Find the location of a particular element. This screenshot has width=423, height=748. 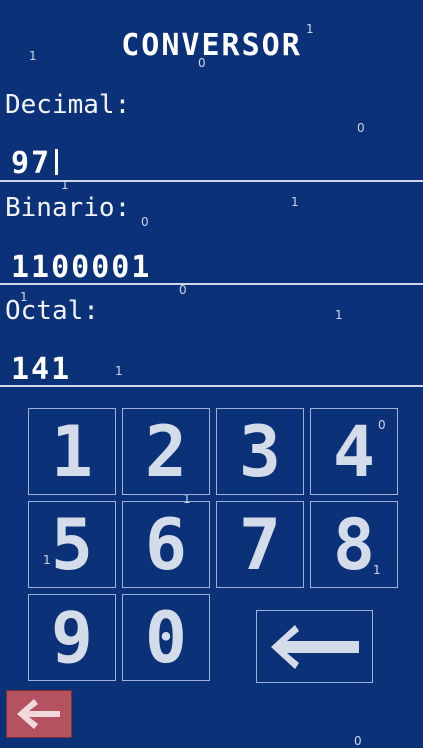

octal-value: 141 is located at coordinates (41, 369).